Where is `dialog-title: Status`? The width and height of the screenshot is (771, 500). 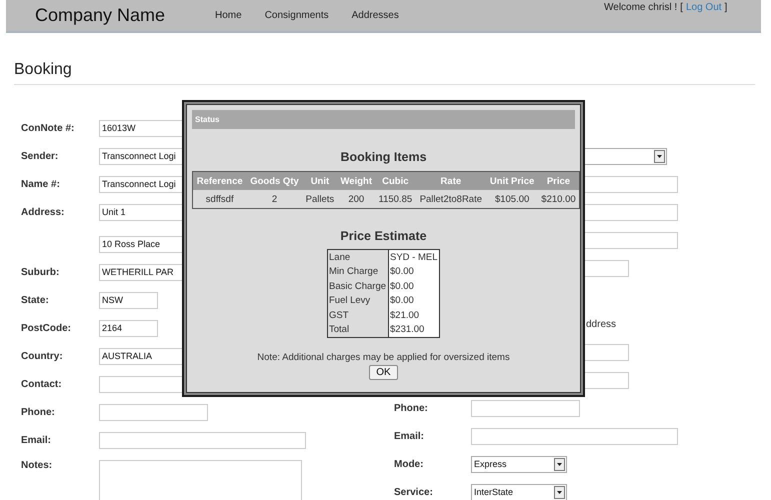
dialog-title: Status is located at coordinates (383, 119).